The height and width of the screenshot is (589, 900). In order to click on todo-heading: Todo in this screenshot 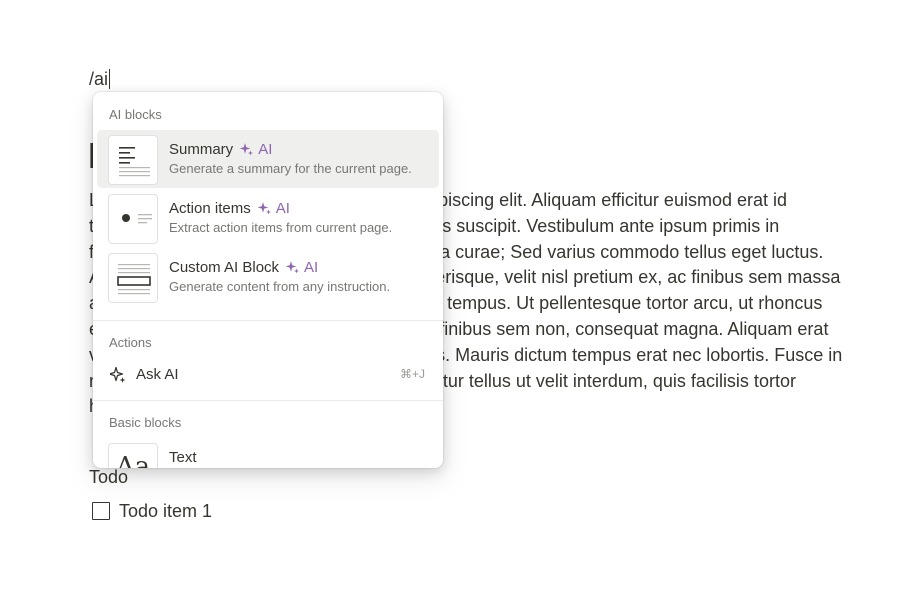, I will do `click(109, 477)`.